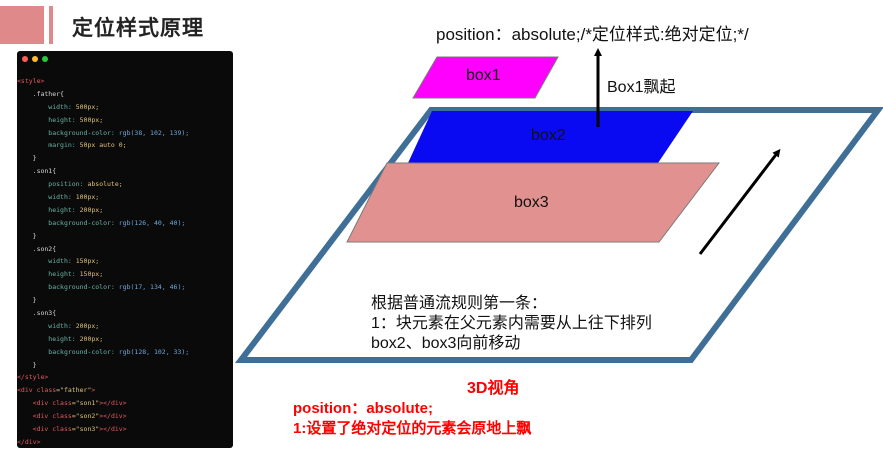 This screenshot has width=883, height=455. I want to click on view-label: 3D视角, so click(493, 388).